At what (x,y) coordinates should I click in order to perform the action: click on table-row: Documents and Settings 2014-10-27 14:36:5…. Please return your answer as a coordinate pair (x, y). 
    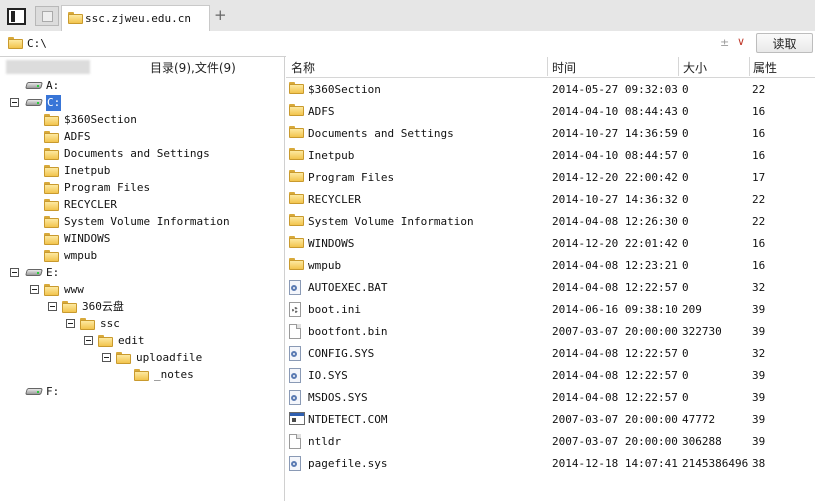
    Looking at the image, I should click on (550, 134).